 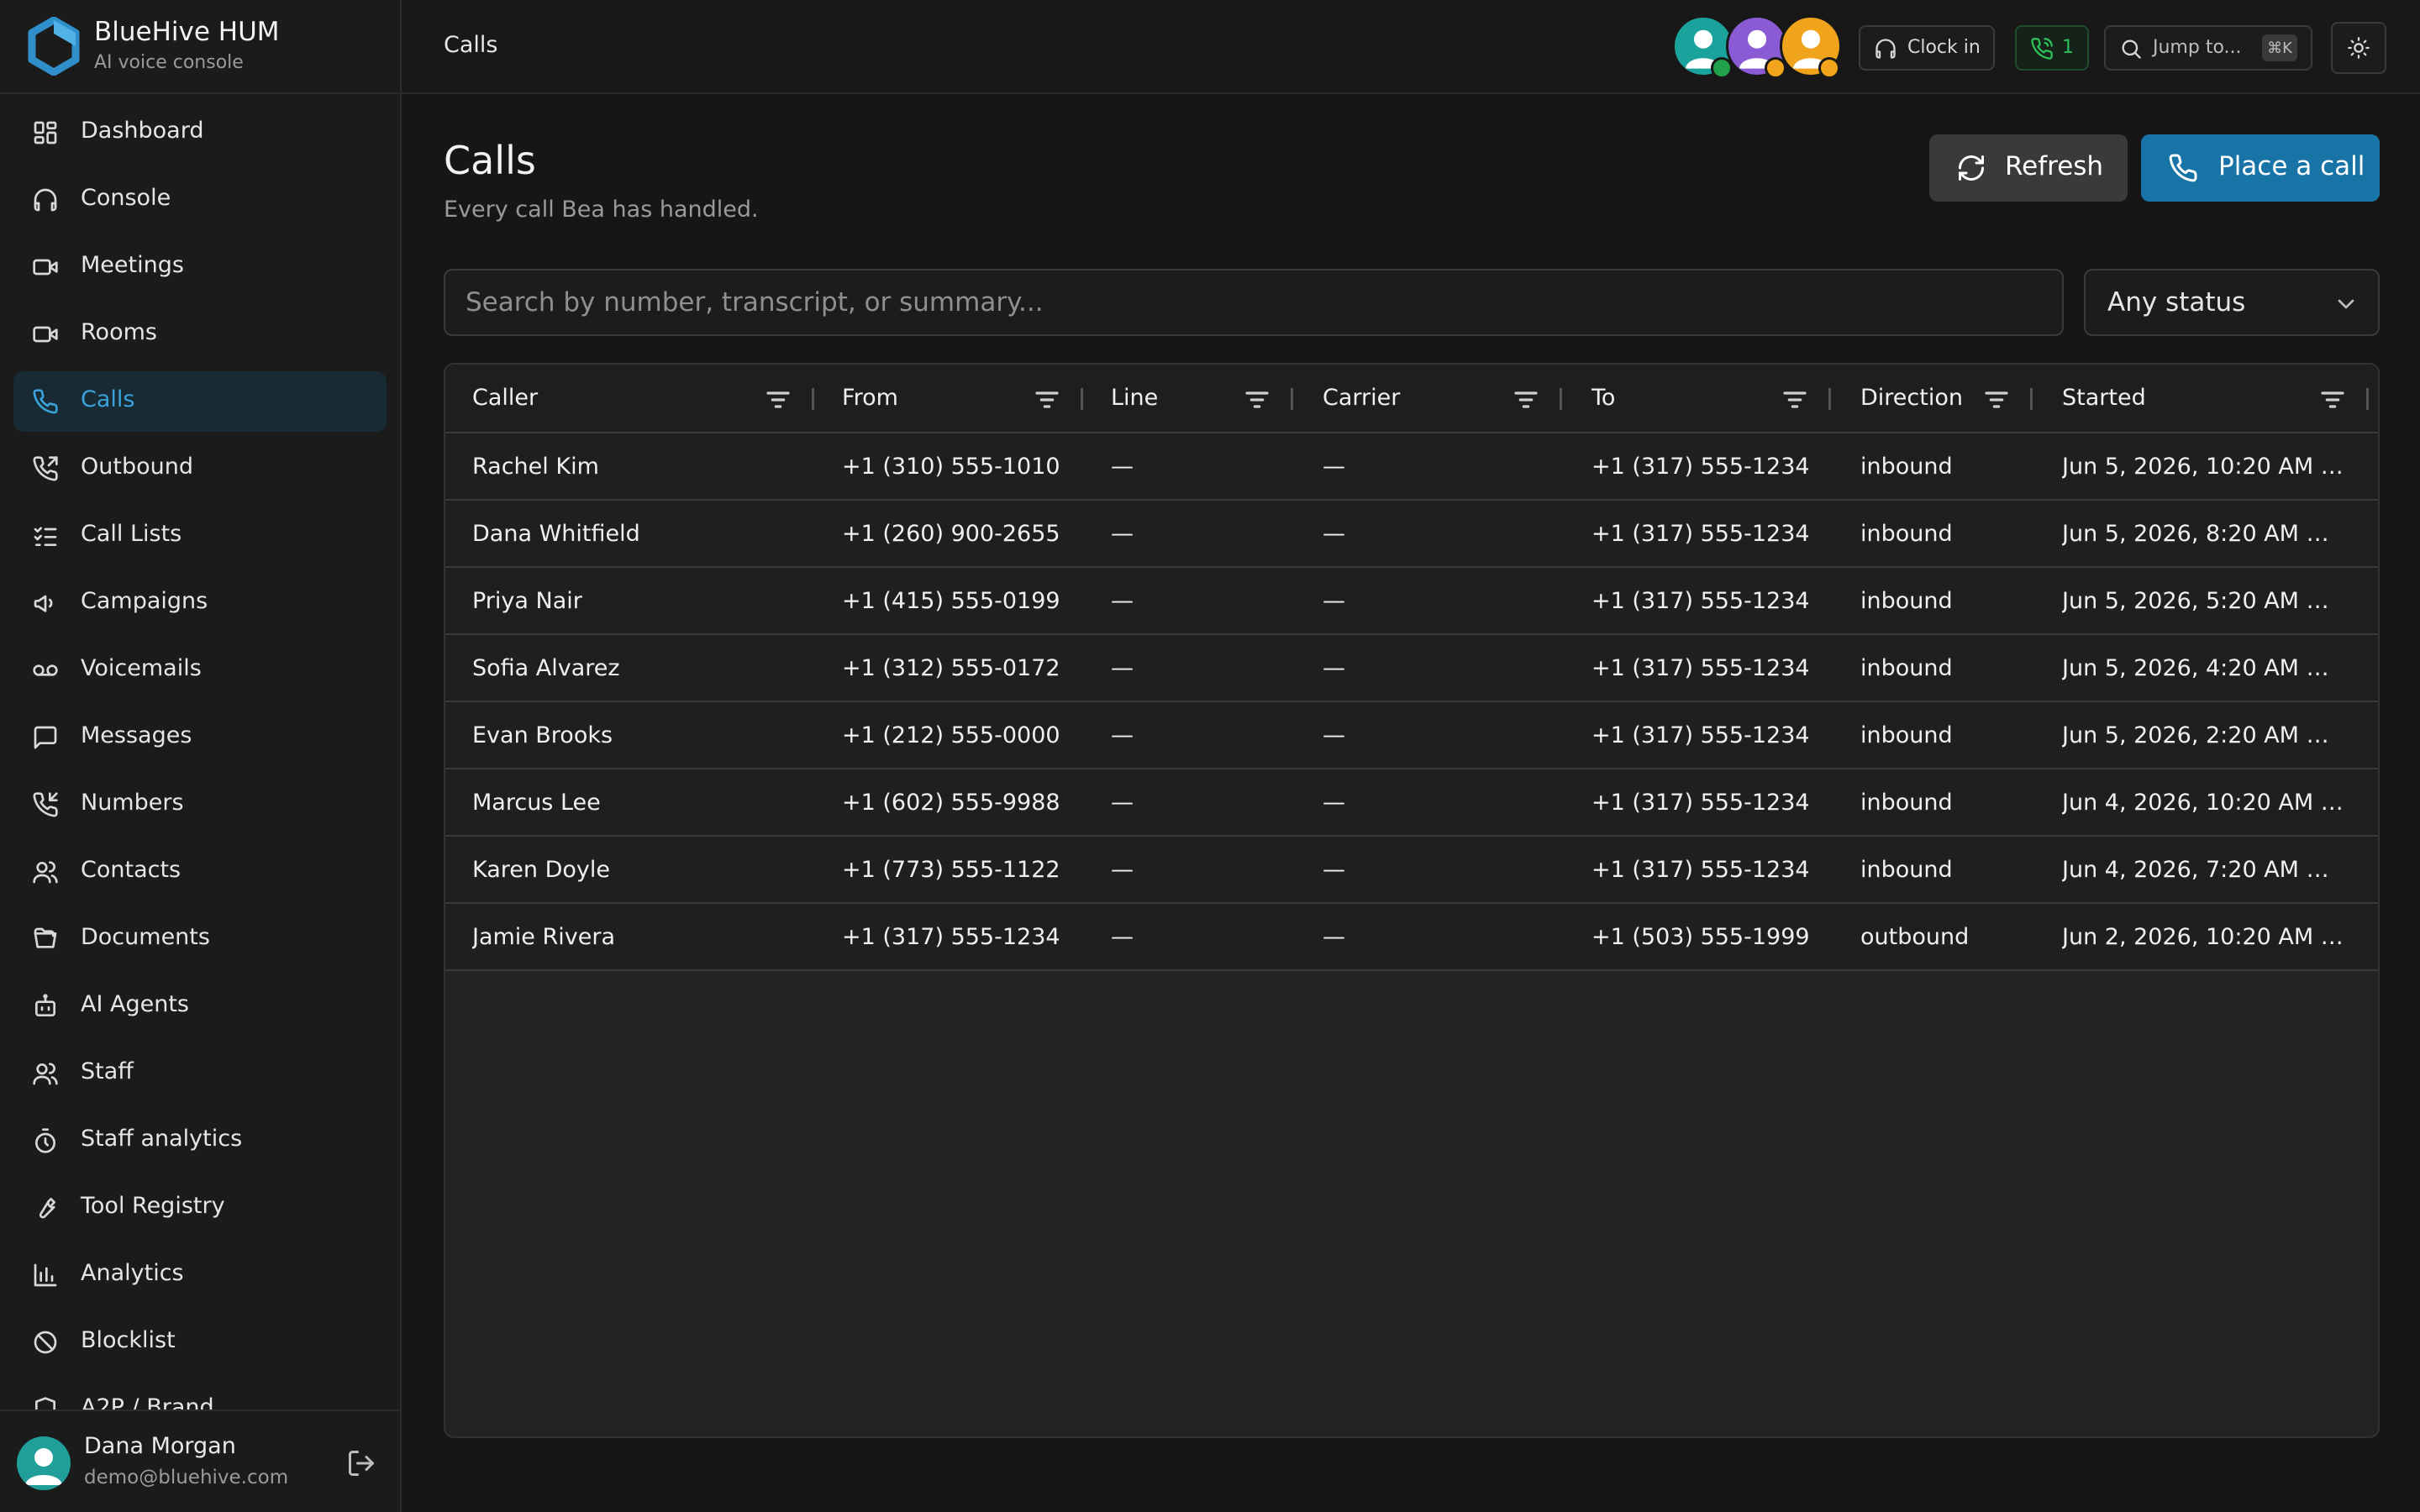 I want to click on place-call-button: Place a call, so click(x=2261, y=168).